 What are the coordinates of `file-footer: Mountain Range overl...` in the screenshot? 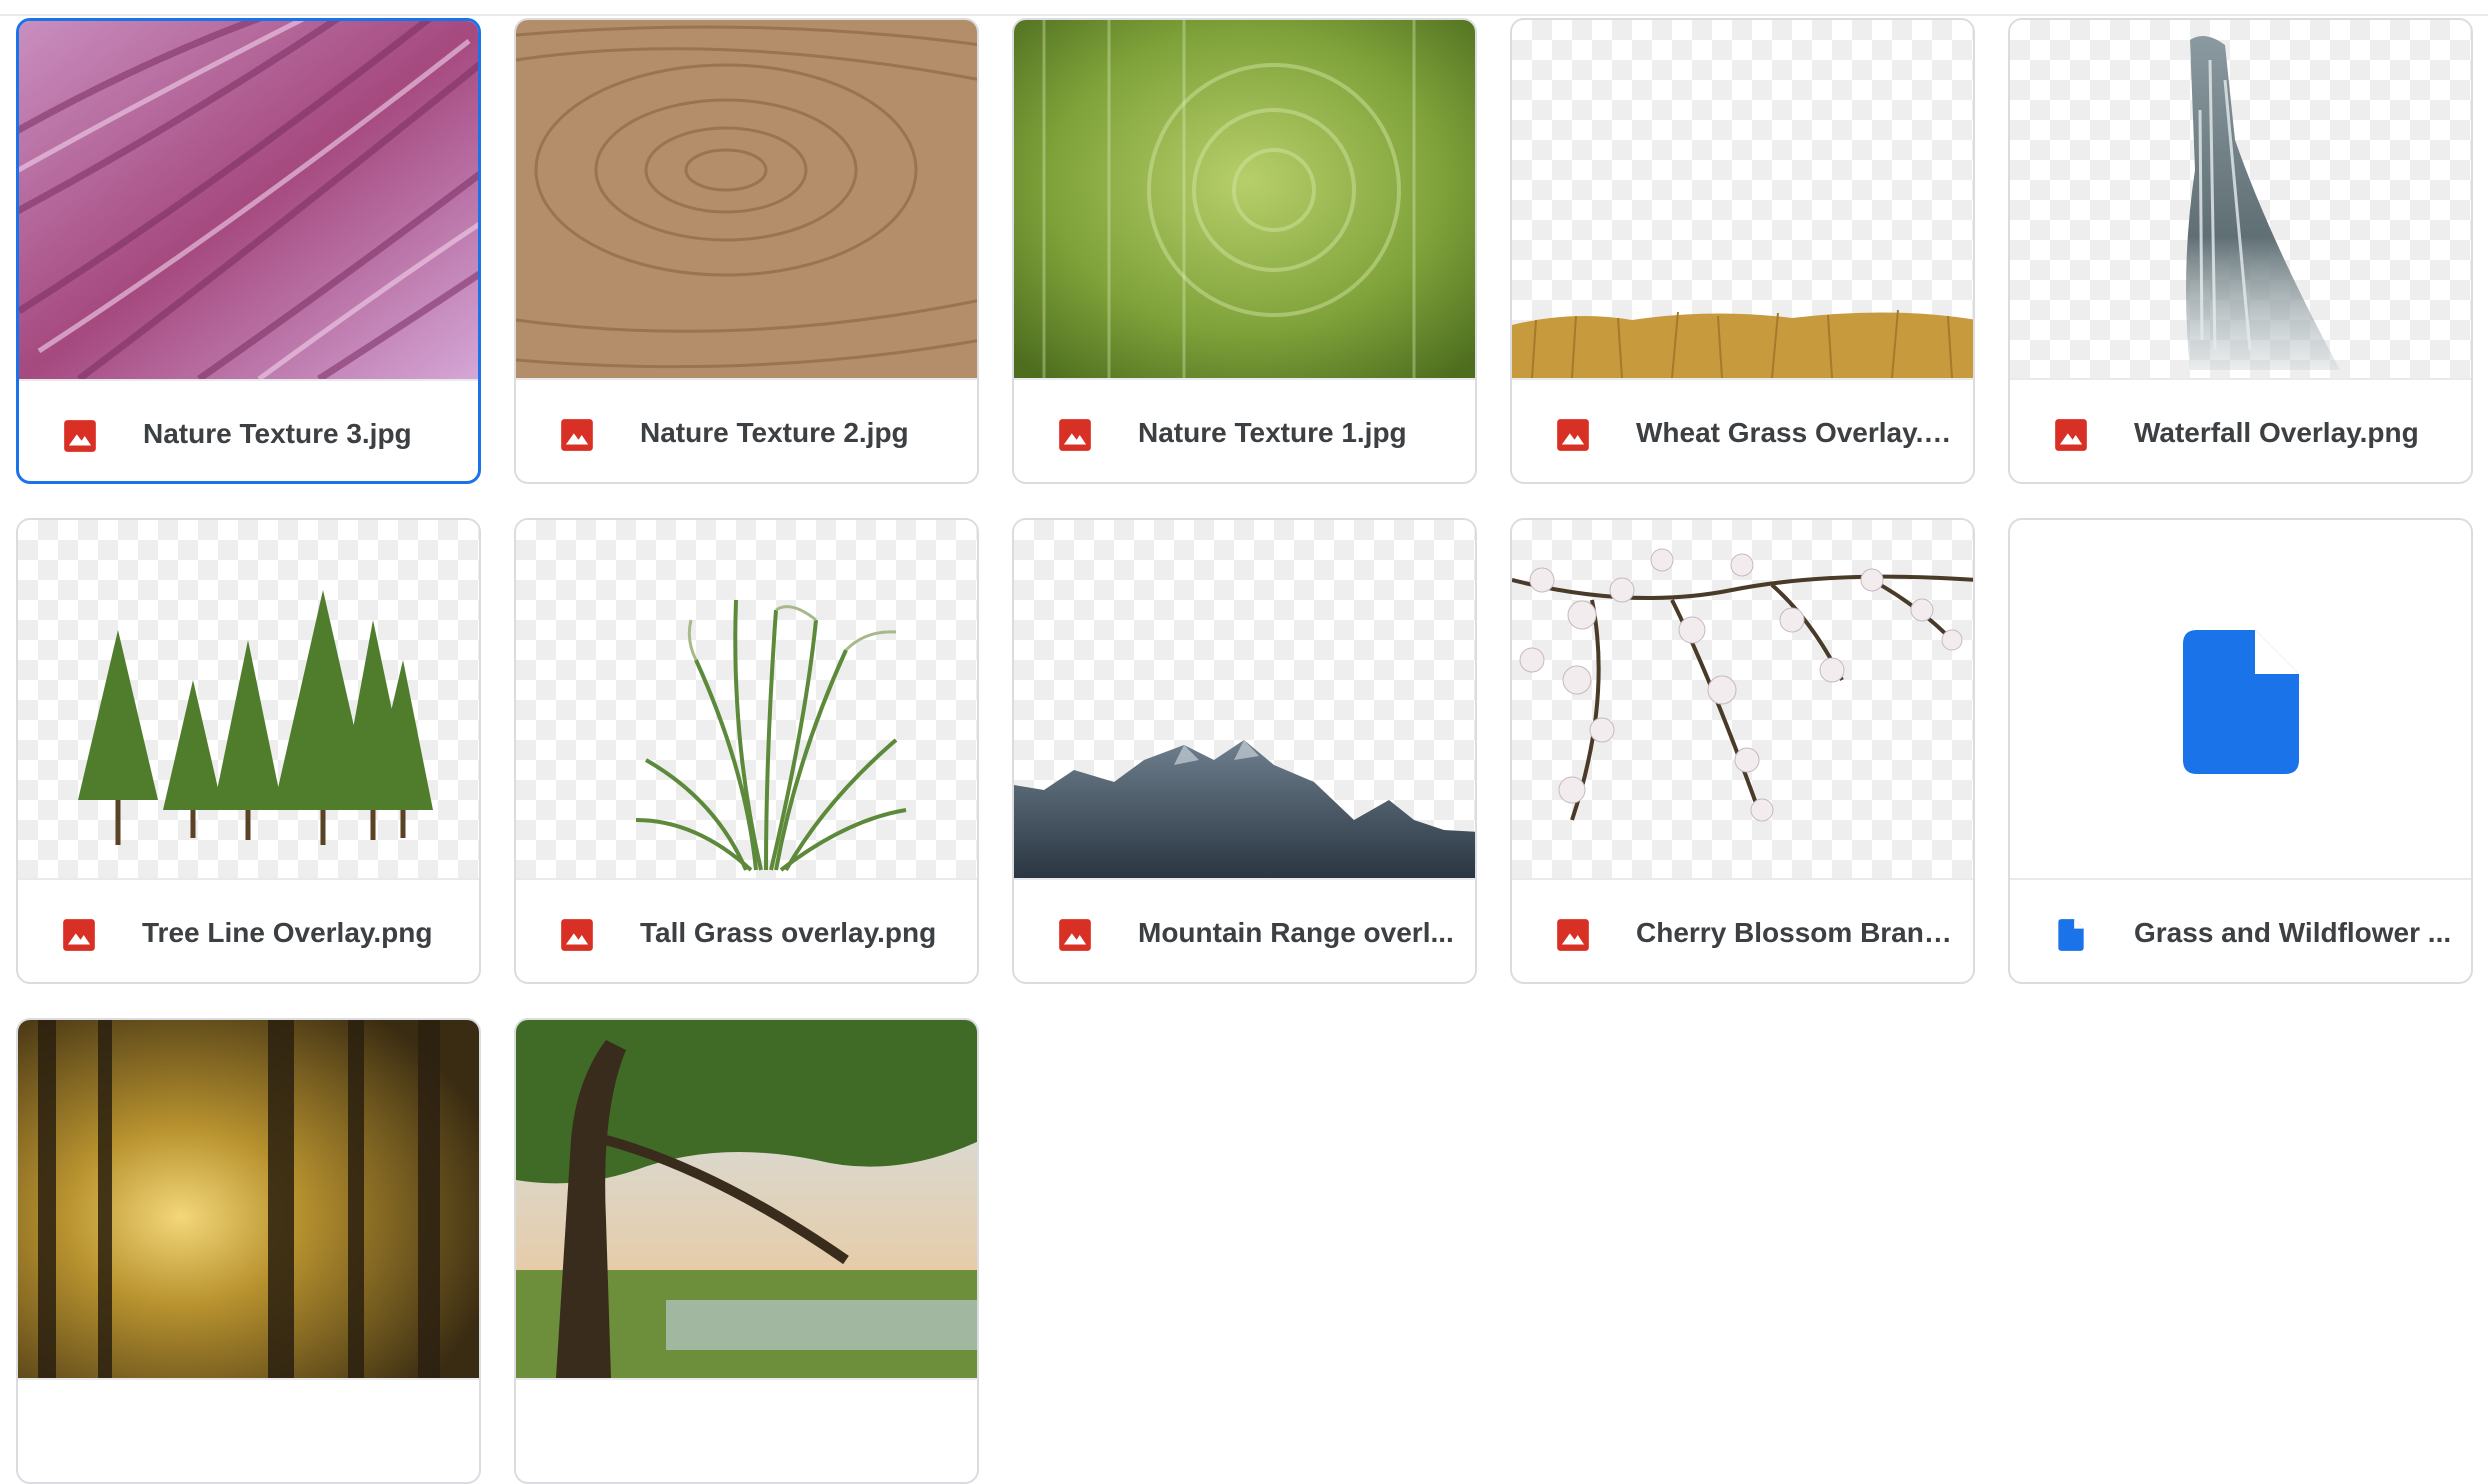 It's located at (1244, 930).